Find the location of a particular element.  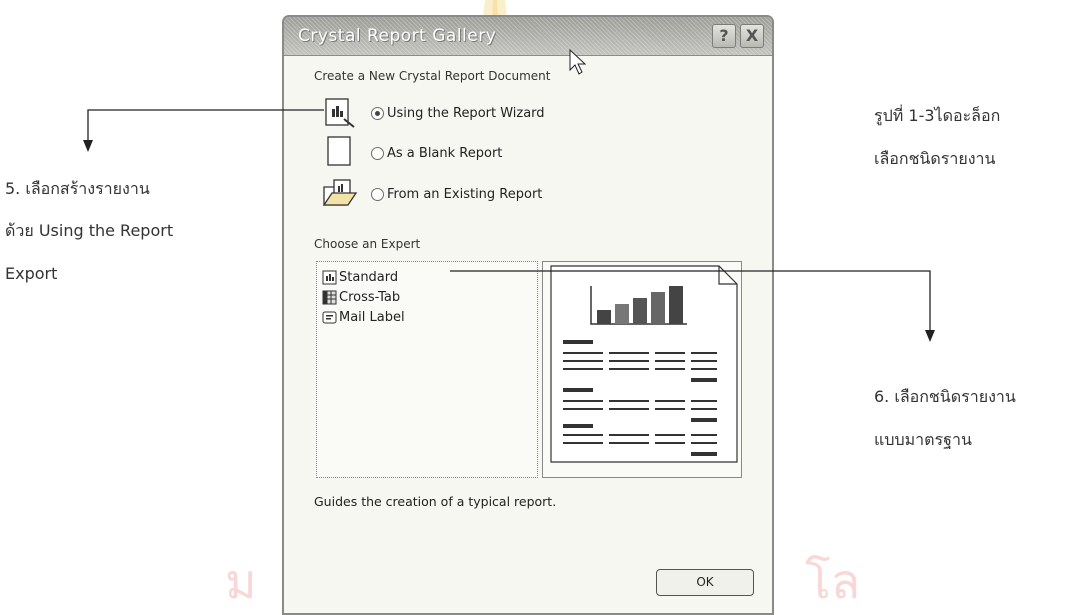

ok-button: OK is located at coordinates (705, 582).